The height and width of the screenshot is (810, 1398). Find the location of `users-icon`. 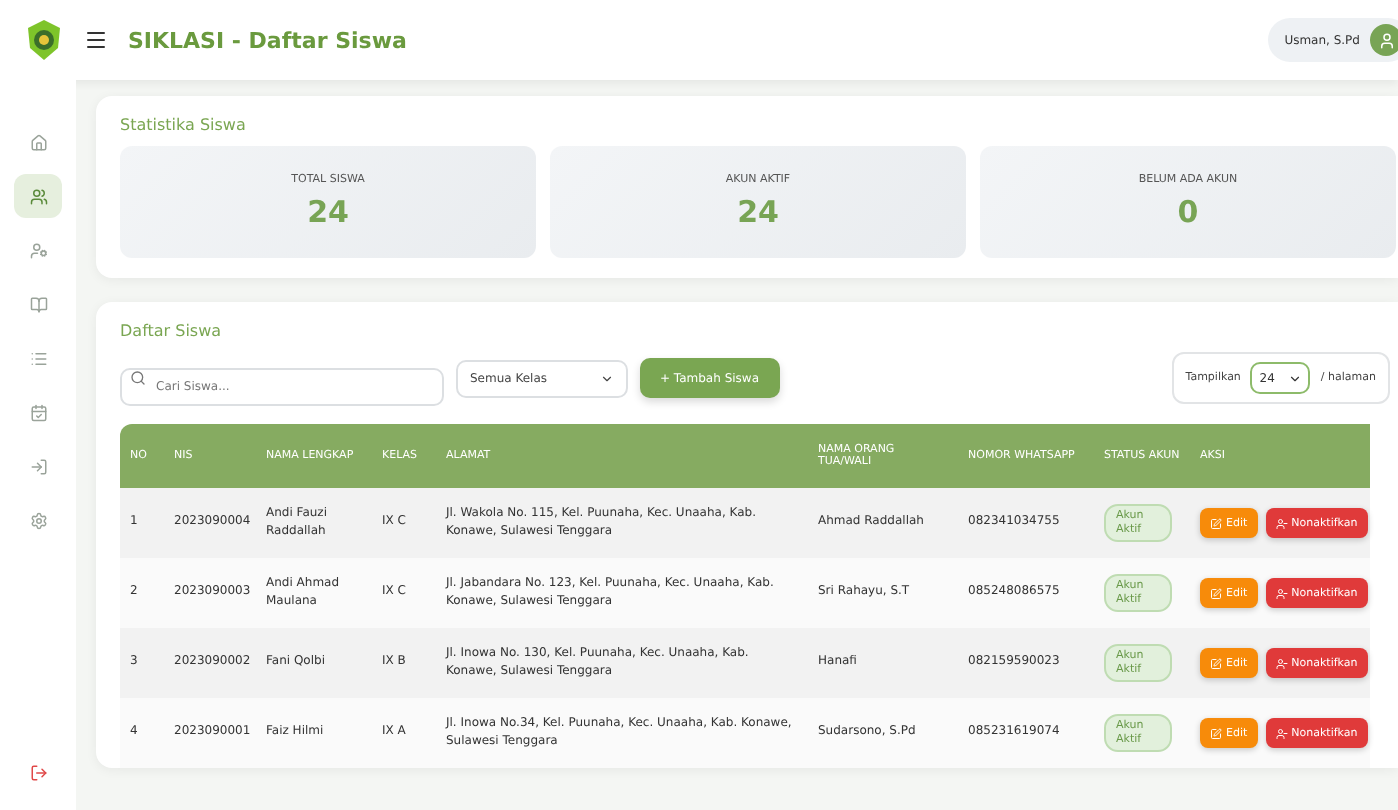

users-icon is located at coordinates (38, 196).